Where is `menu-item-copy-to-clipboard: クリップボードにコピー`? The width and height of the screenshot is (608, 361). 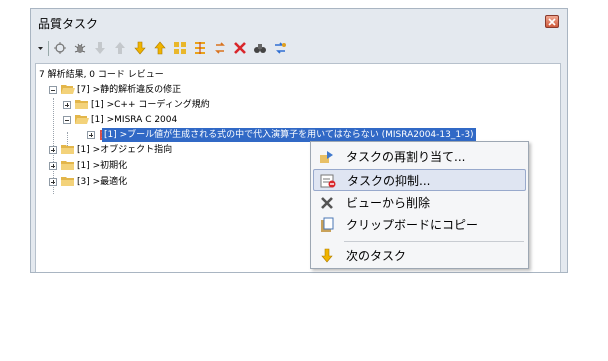
menu-item-copy-to-clipboard: クリップボードにコピー is located at coordinates (419, 225).